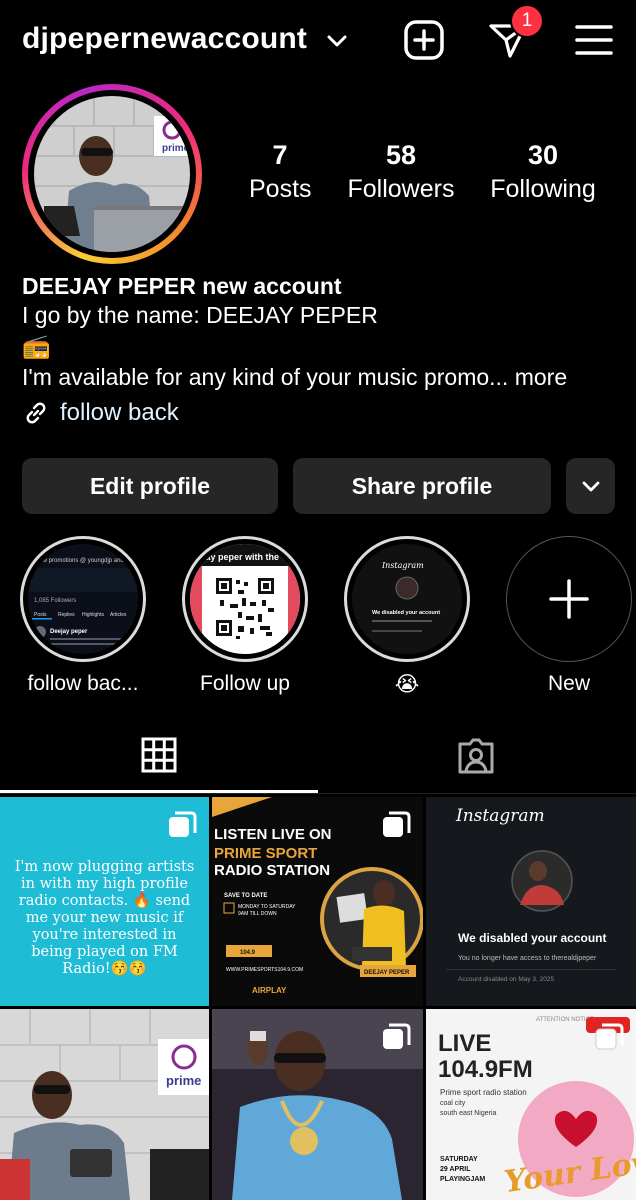 The image size is (636, 1200). I want to click on highlight-follow-up: ...ay peper with the Follow up, so click(245, 616).